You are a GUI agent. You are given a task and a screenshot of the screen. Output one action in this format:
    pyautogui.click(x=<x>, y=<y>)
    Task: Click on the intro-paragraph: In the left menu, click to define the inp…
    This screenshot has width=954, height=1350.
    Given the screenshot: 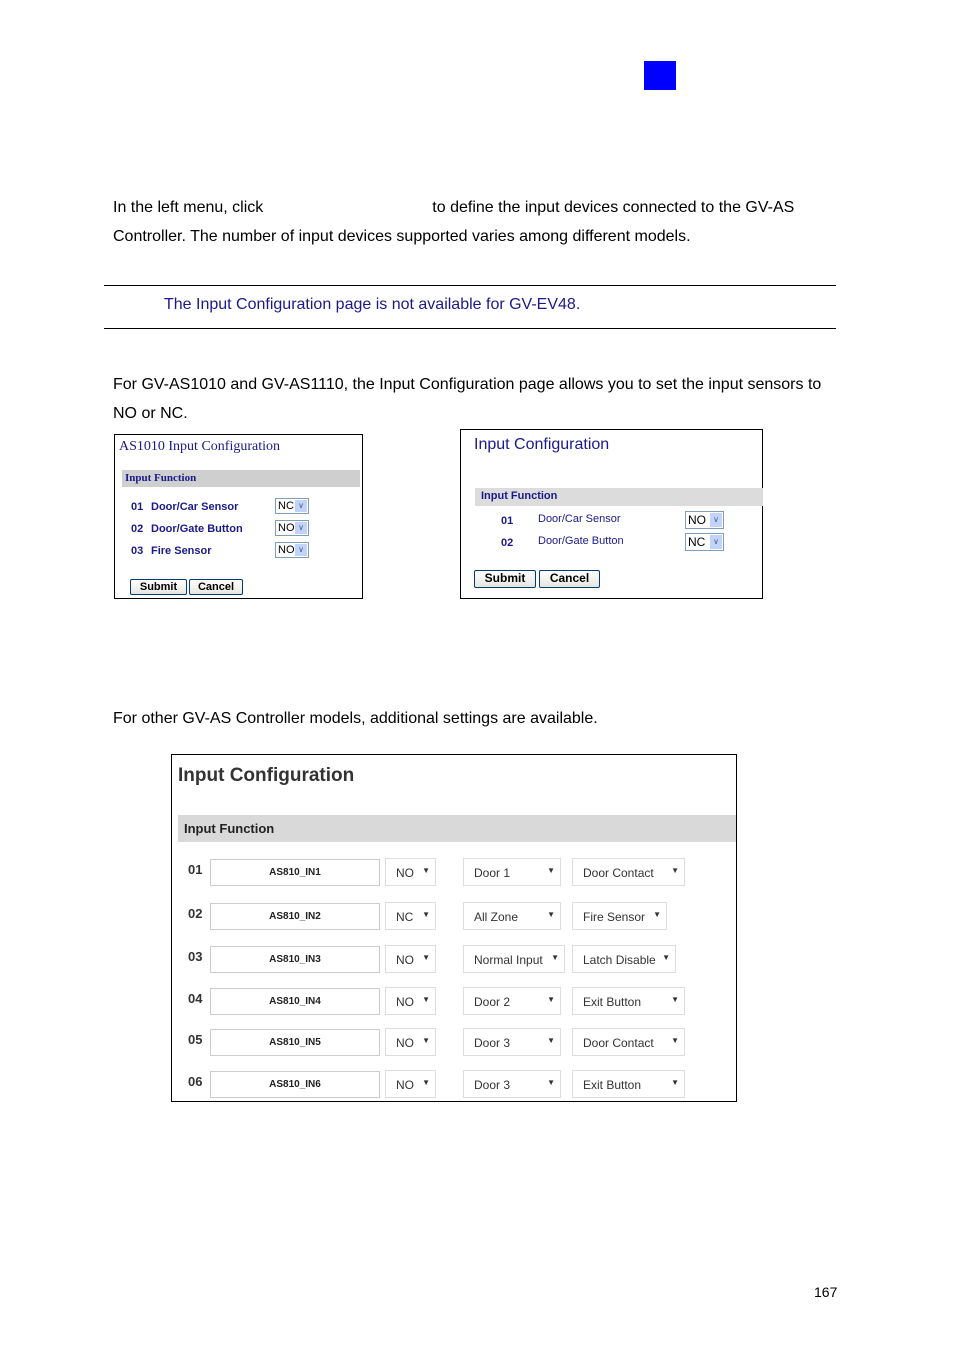 What is the action you would take?
    pyautogui.click(x=473, y=222)
    